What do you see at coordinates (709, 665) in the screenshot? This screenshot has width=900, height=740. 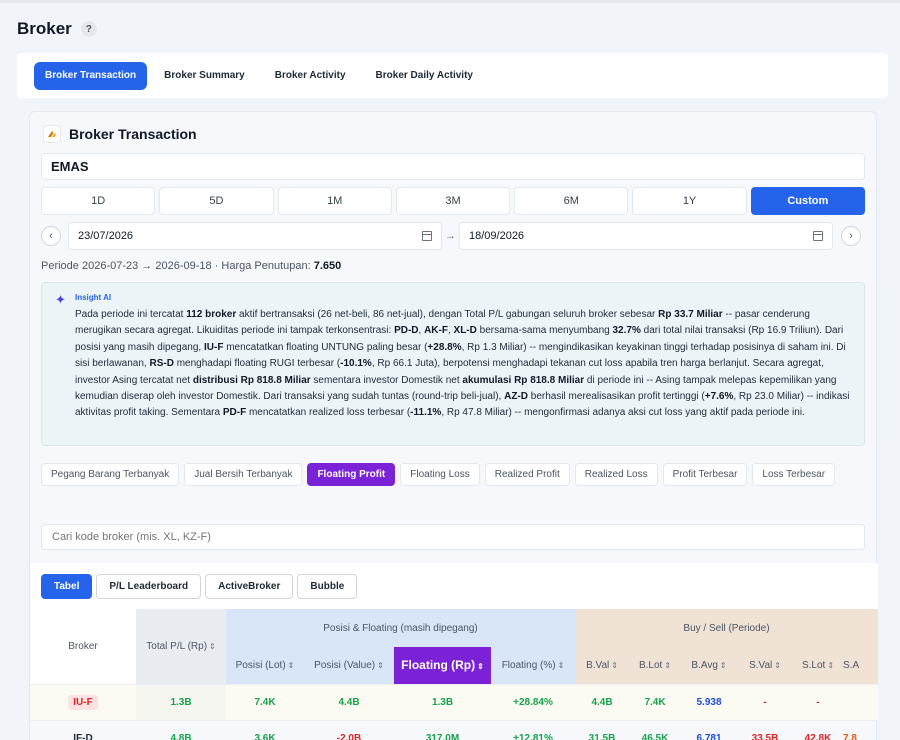 I see `col-bavg: B.Avg ⇕` at bounding box center [709, 665].